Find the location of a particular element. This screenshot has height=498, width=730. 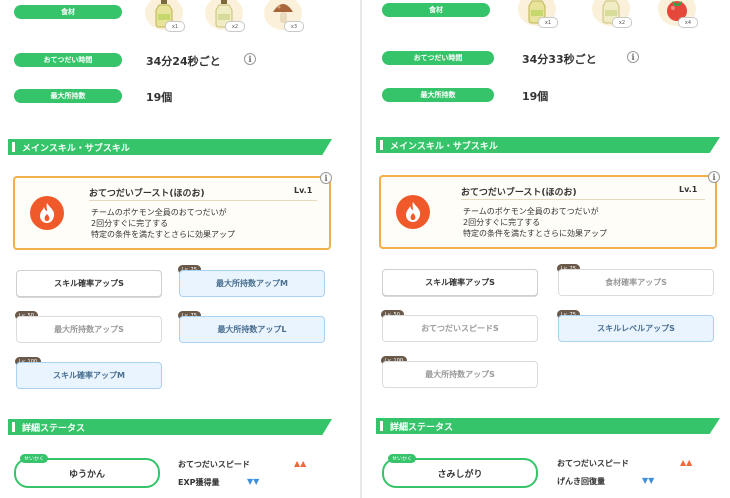

subskill-button: 最大所持数アップL is located at coordinates (252, 329).